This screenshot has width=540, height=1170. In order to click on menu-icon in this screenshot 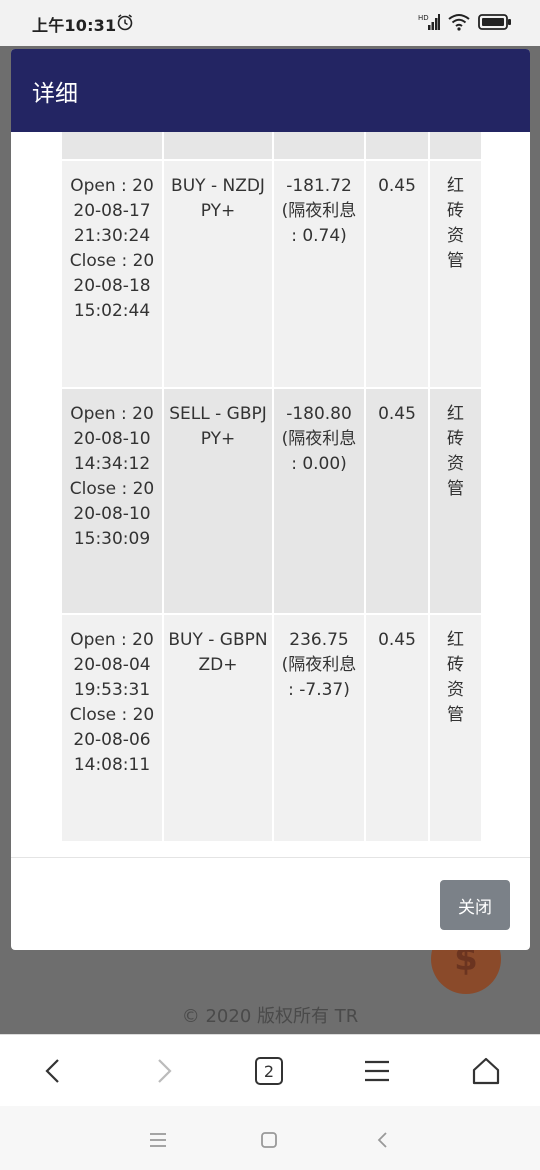, I will do `click(377, 1071)`.